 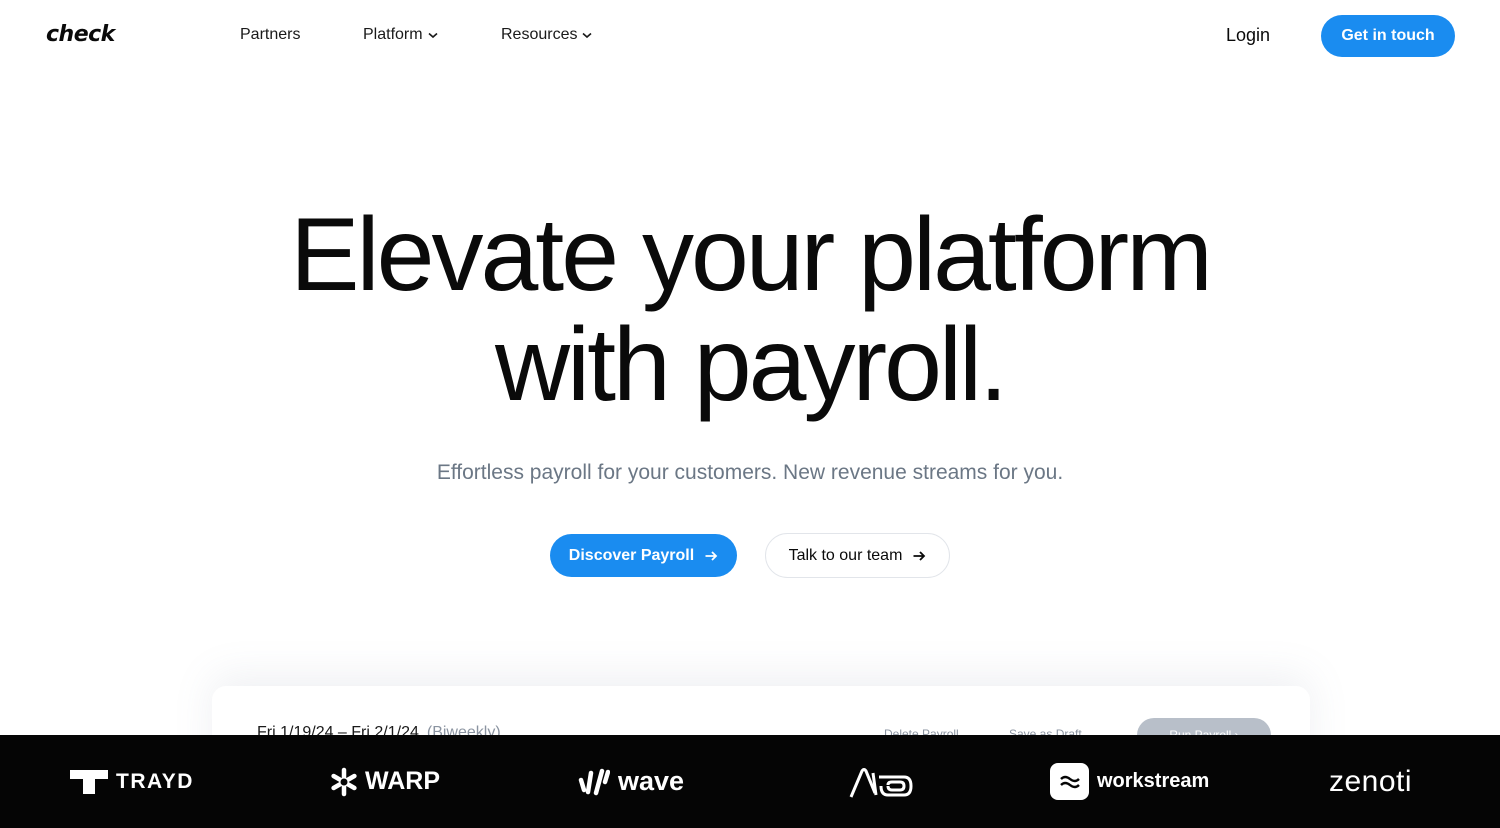 What do you see at coordinates (750, 781) in the screenshot?
I see `partner-logo-bar: TRAYD WARP wave workstream zenoti` at bounding box center [750, 781].